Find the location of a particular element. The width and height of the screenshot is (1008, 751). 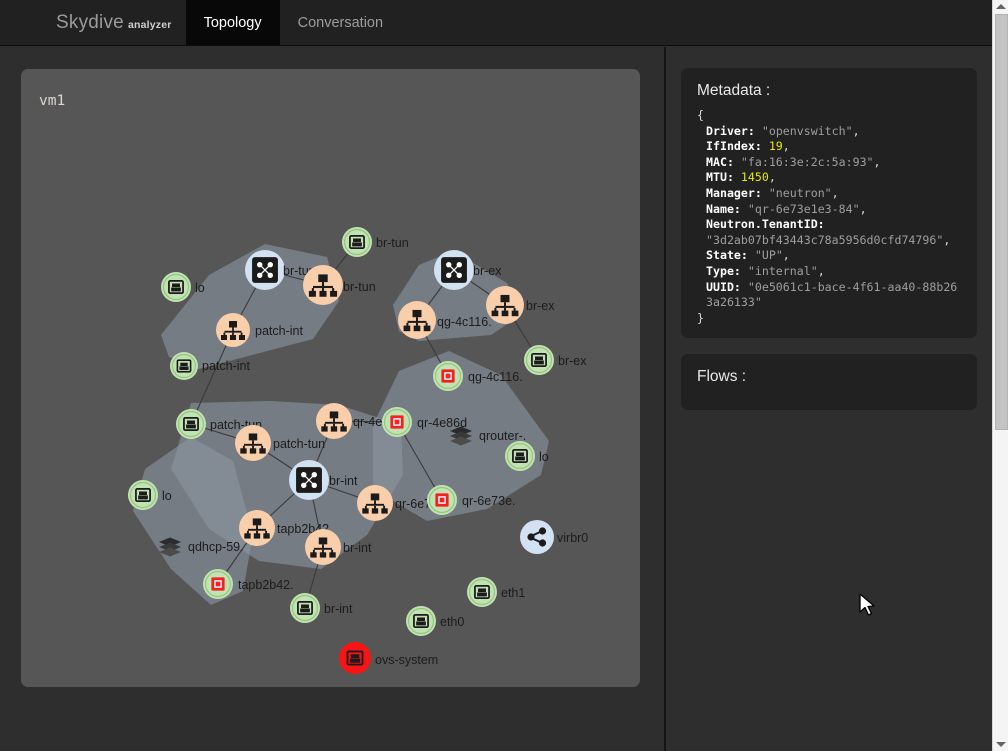

tab-conversation: Conversation is located at coordinates (340, 22).